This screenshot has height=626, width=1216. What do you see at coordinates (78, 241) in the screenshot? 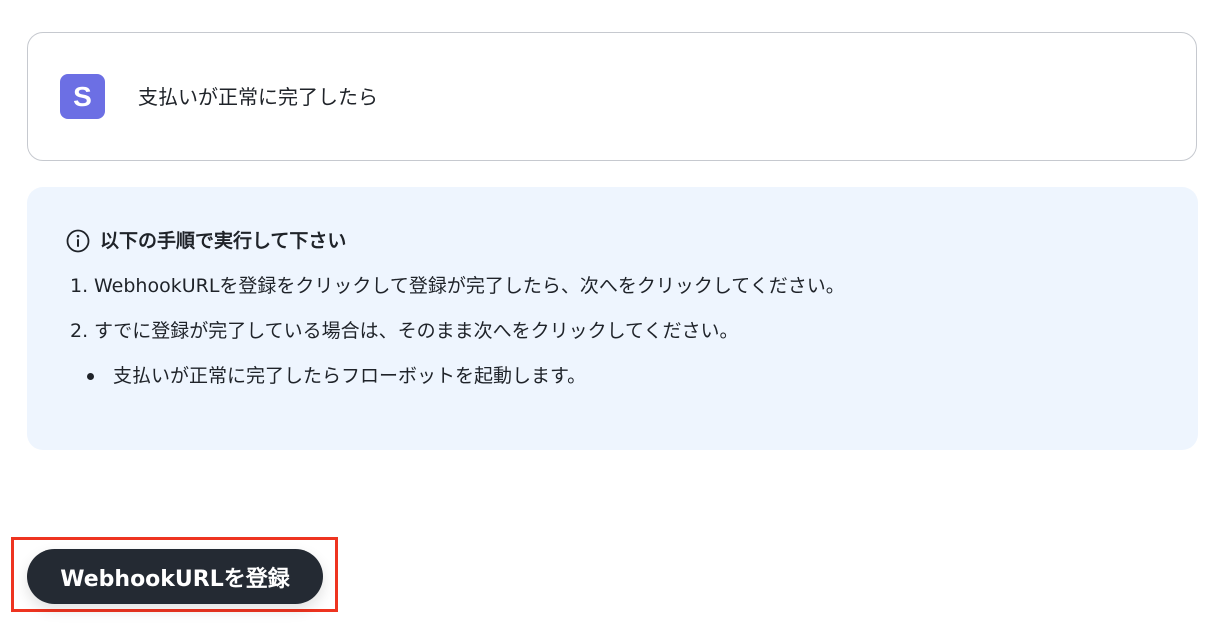
I see `info-icon` at bounding box center [78, 241].